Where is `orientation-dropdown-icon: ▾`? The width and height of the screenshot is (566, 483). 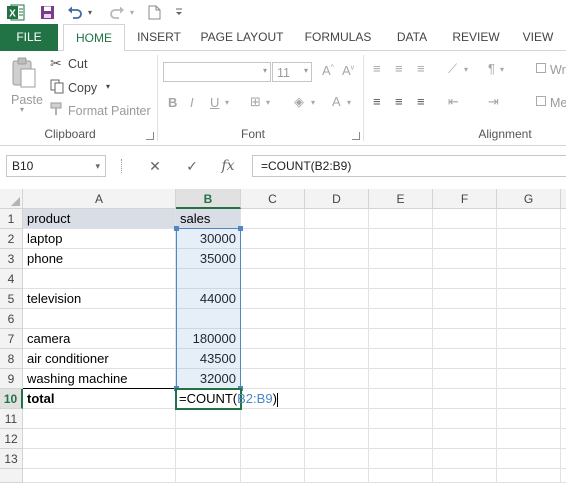
orientation-dropdown-icon: ▾ is located at coordinates (466, 69).